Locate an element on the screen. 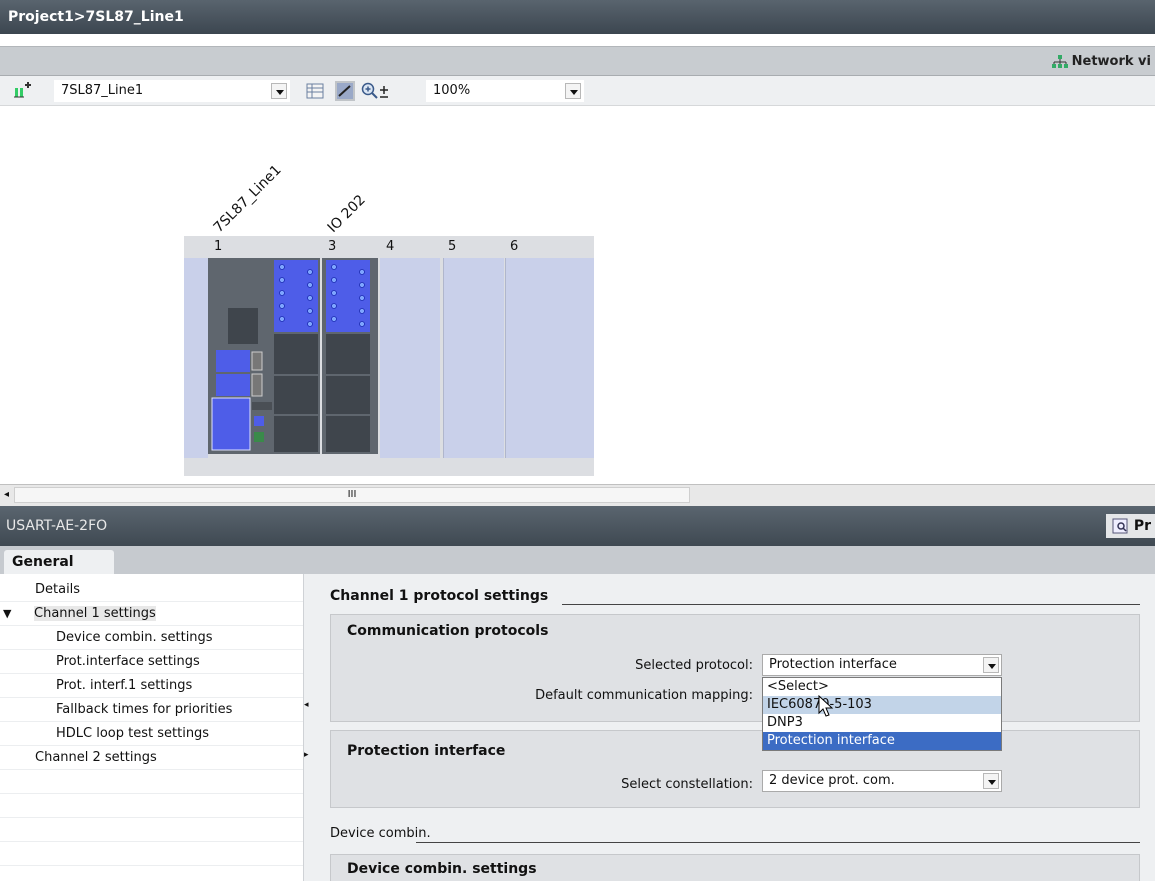 This screenshot has width=1155, height=881. canvas-horizontal-scrollbar: ◂ III is located at coordinates (577, 495).